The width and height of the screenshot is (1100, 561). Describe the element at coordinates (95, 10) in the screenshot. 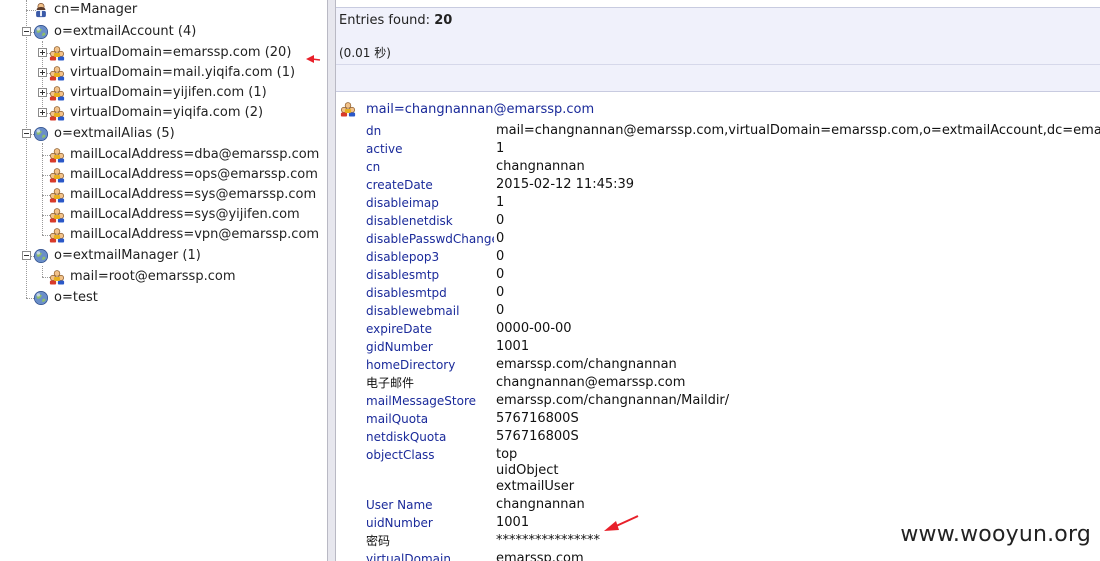

I see `tree-node-label: cn=Manager` at that location.